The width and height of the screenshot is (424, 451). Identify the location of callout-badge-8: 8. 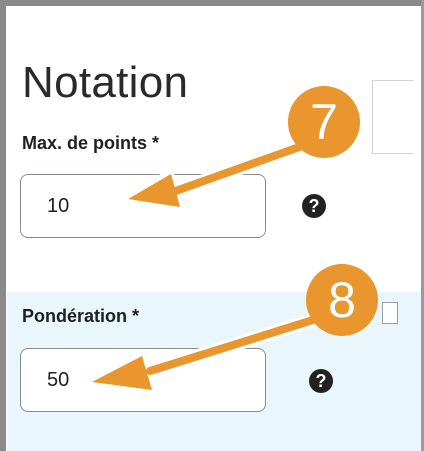
(342, 300).